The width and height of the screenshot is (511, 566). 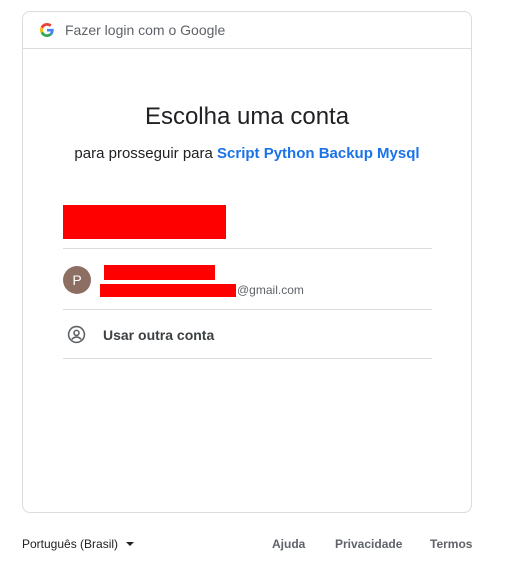 I want to click on account-circle-icon, so click(x=76, y=334).